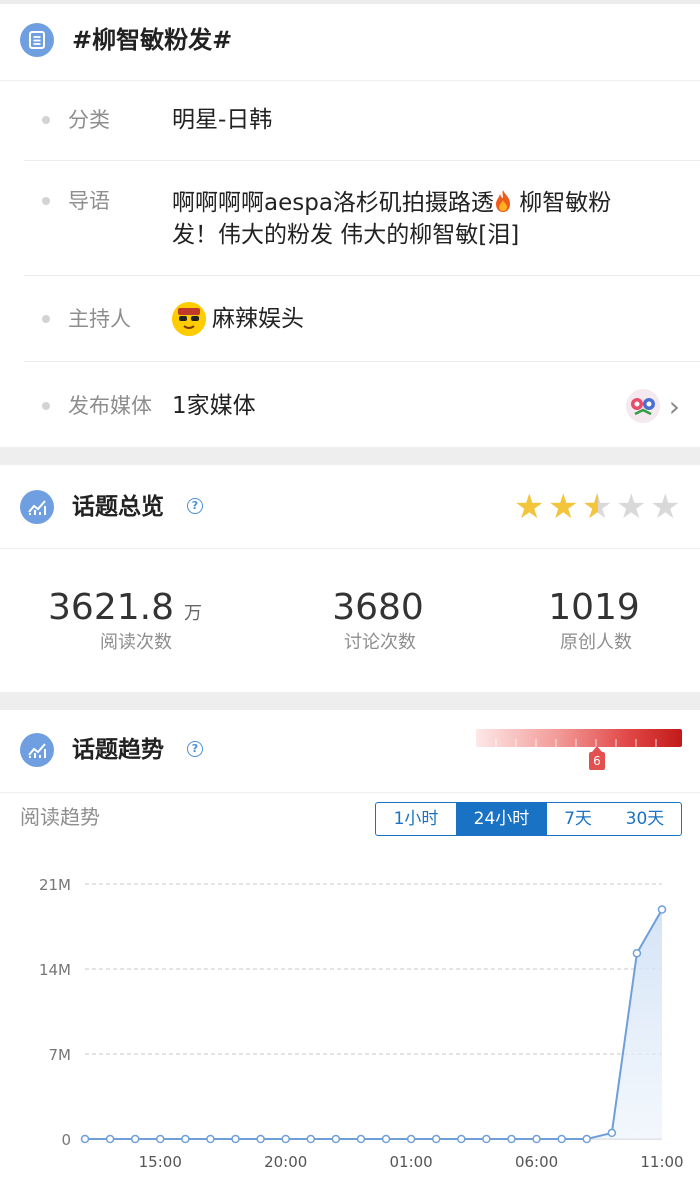  What do you see at coordinates (645, 819) in the screenshot?
I see `tab-30-days: 30天` at bounding box center [645, 819].